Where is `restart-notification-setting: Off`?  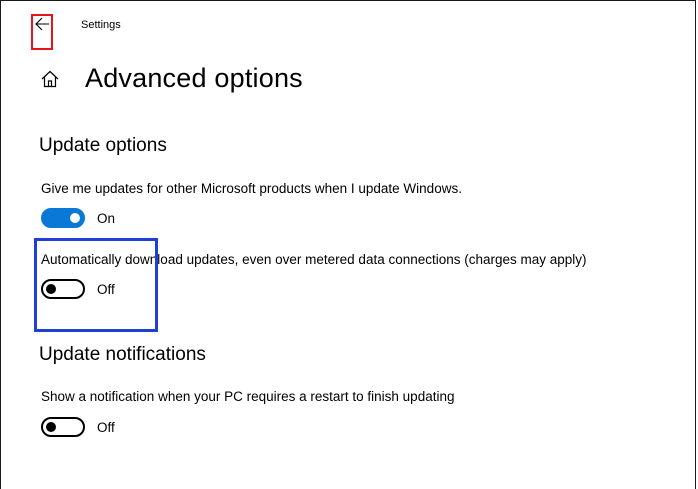
restart-notification-setting: Off is located at coordinates (78, 427).